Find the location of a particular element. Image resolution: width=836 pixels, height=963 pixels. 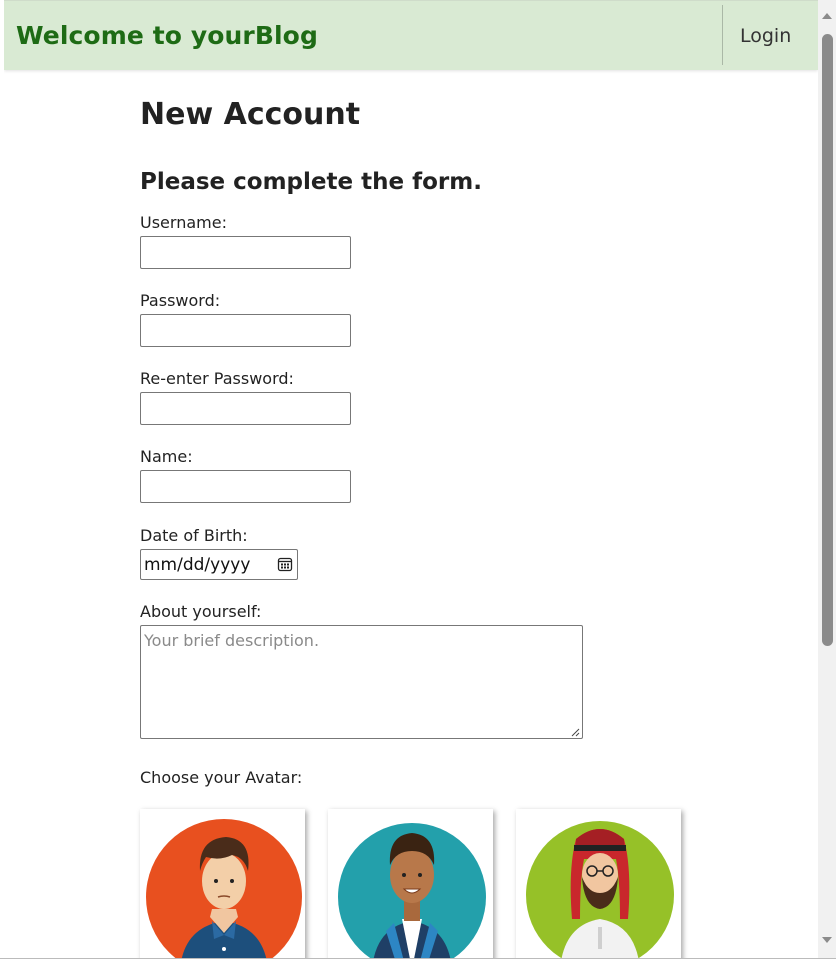

navbar: Welcome to yourBlog Login is located at coordinates (411, 35).